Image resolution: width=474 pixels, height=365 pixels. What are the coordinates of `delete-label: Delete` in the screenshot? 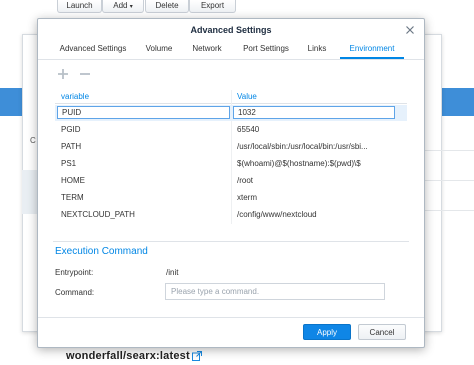 It's located at (167, 5).